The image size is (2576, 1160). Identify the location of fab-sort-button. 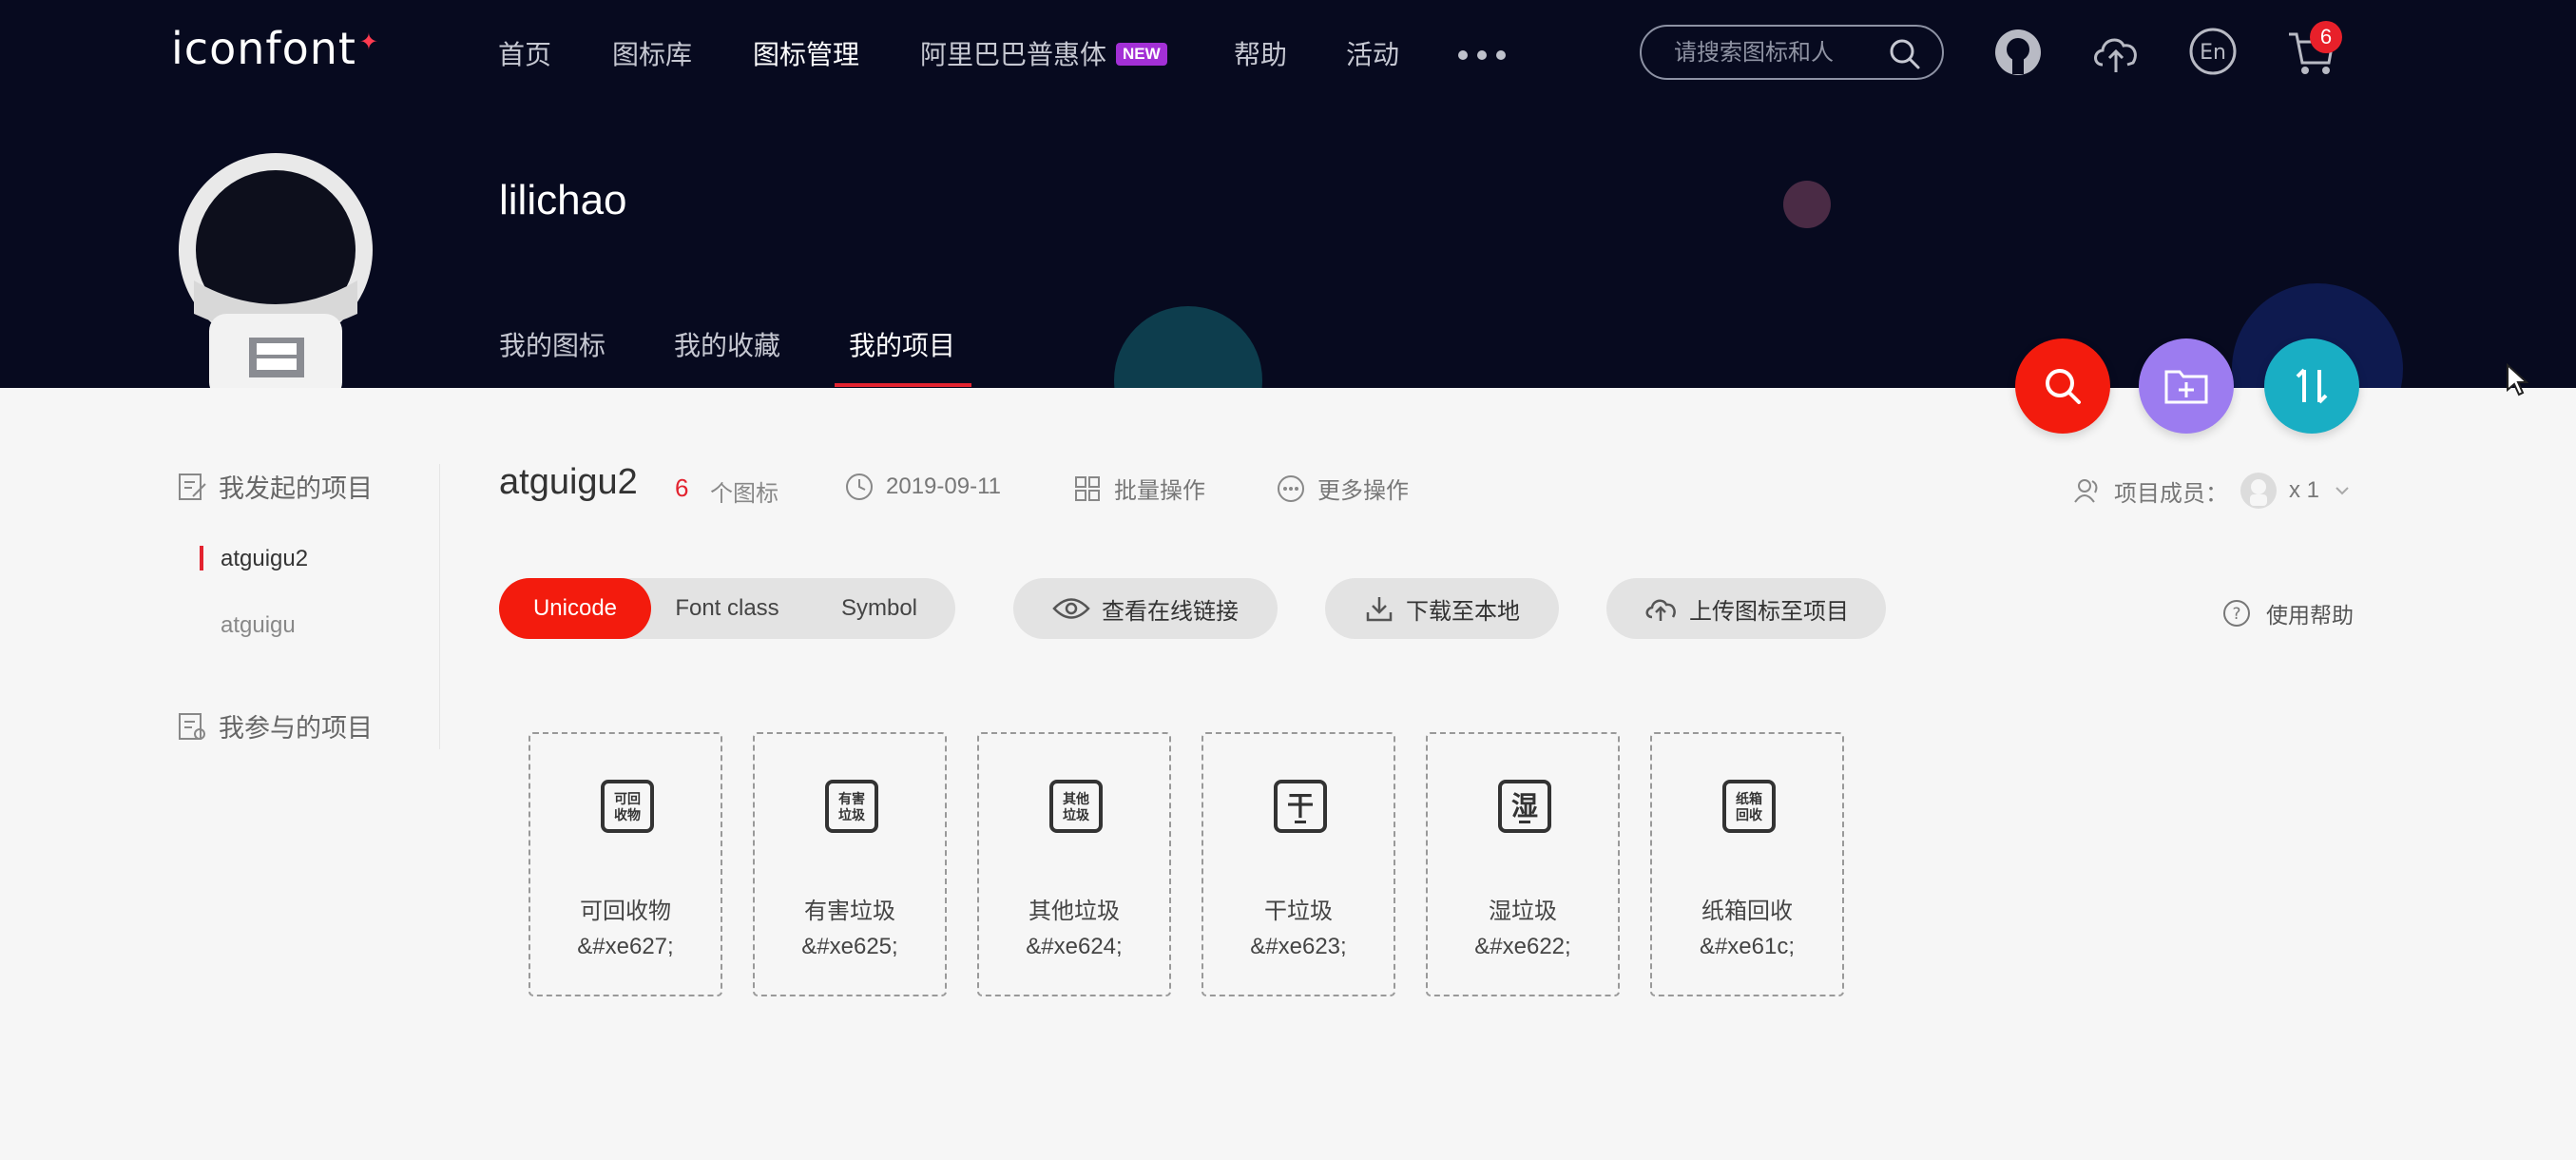
(2311, 386).